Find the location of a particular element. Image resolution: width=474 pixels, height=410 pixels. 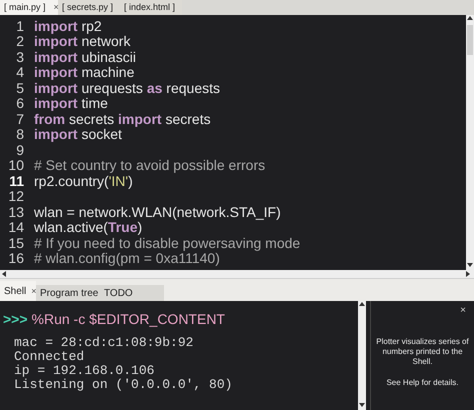

line-number: 13 is located at coordinates (16, 211).